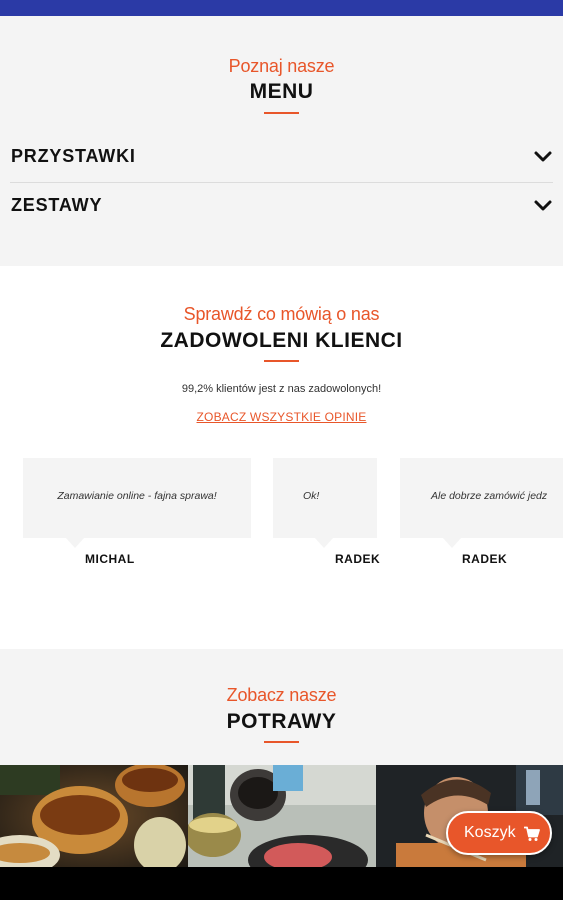  I want to click on dishes-title-underline, so click(281, 742).